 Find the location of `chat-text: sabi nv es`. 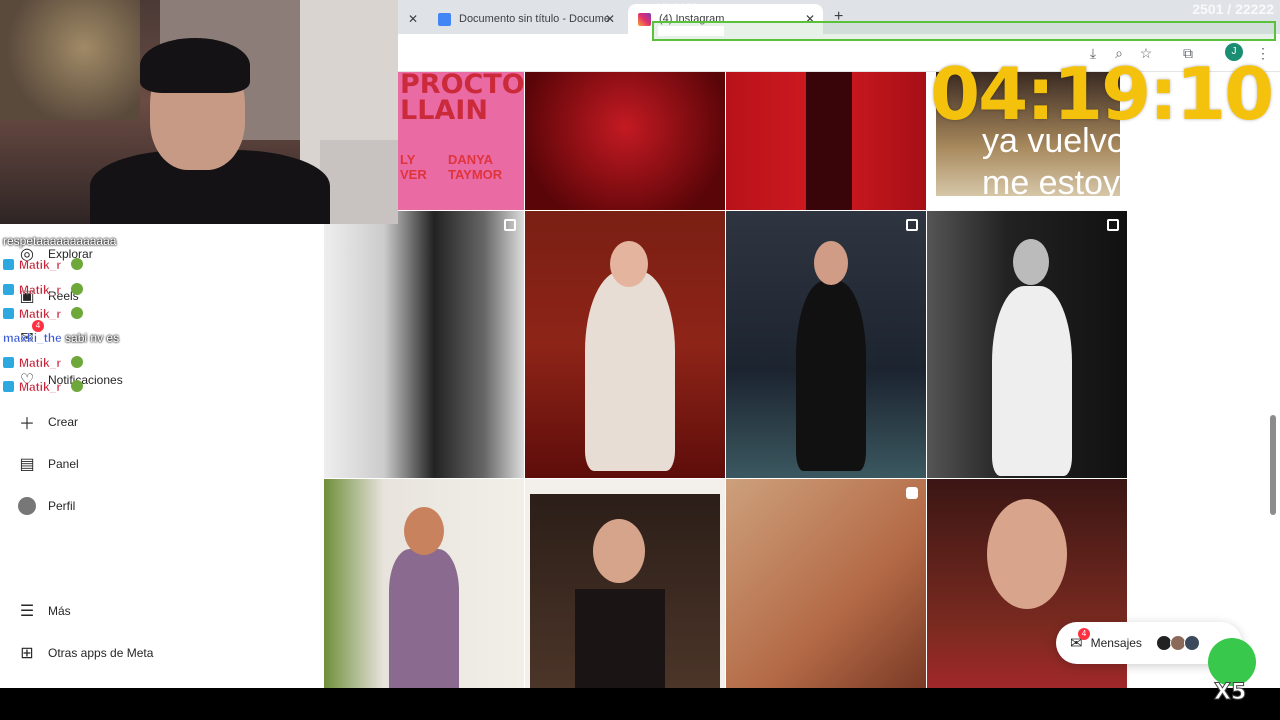

chat-text: sabi nv es is located at coordinates (92, 338).